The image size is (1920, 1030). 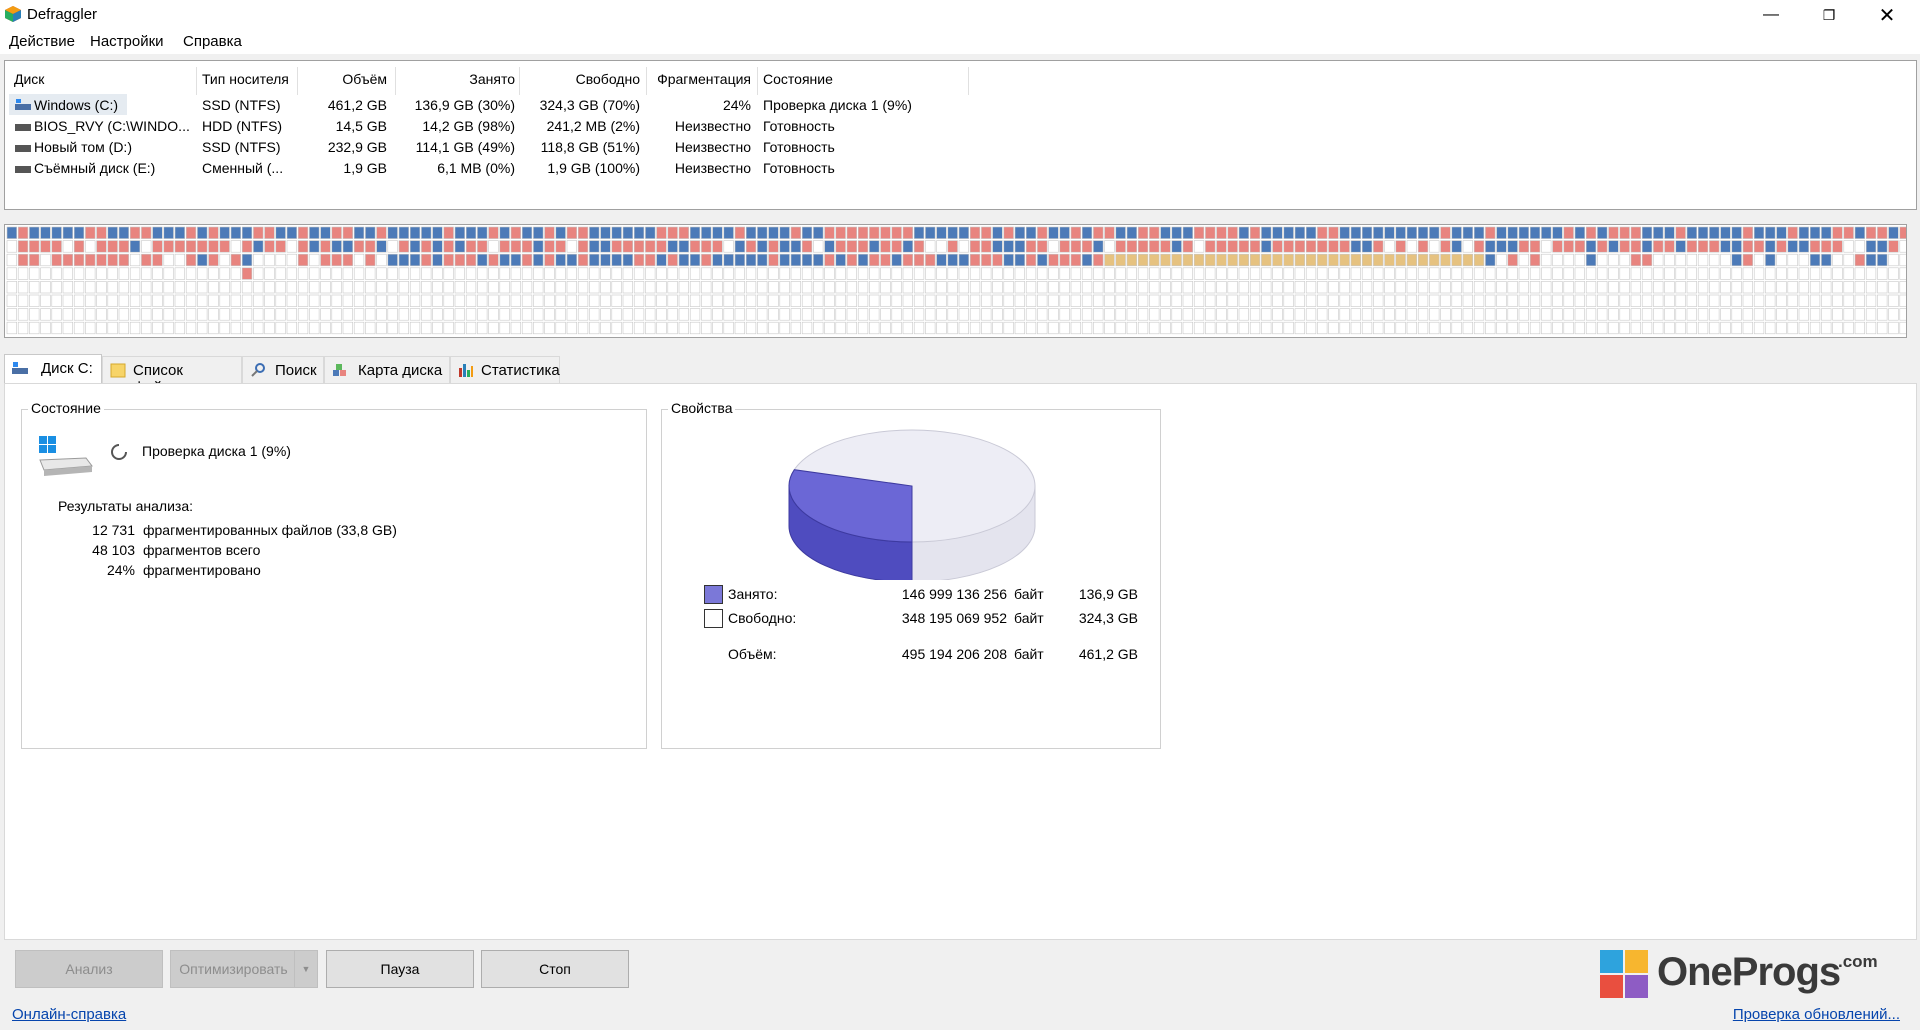 I want to click on tab-file-list: Список файлов, so click(x=172, y=376).